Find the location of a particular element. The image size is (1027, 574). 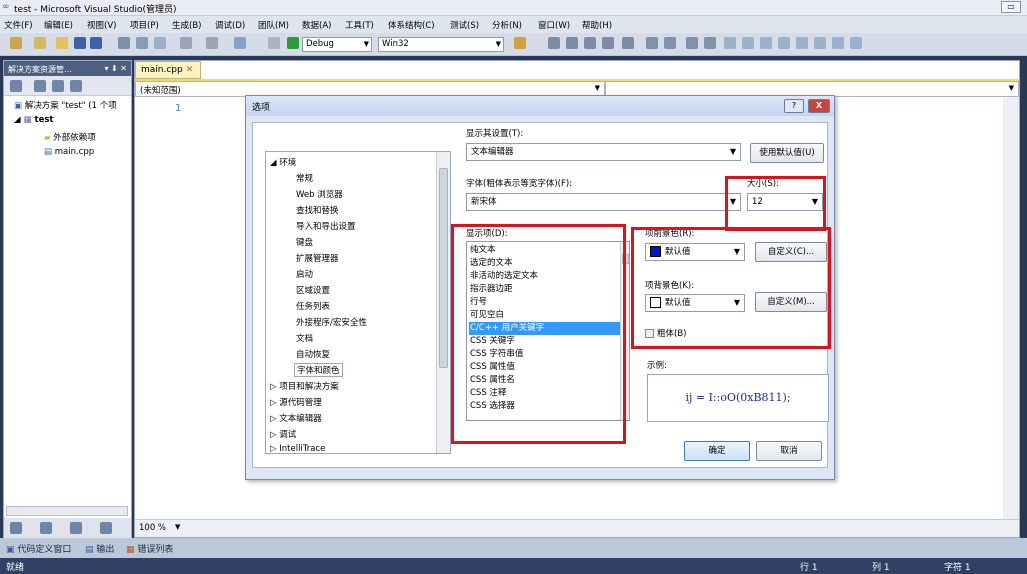

close-icon: ✕ is located at coordinates (190, 70).